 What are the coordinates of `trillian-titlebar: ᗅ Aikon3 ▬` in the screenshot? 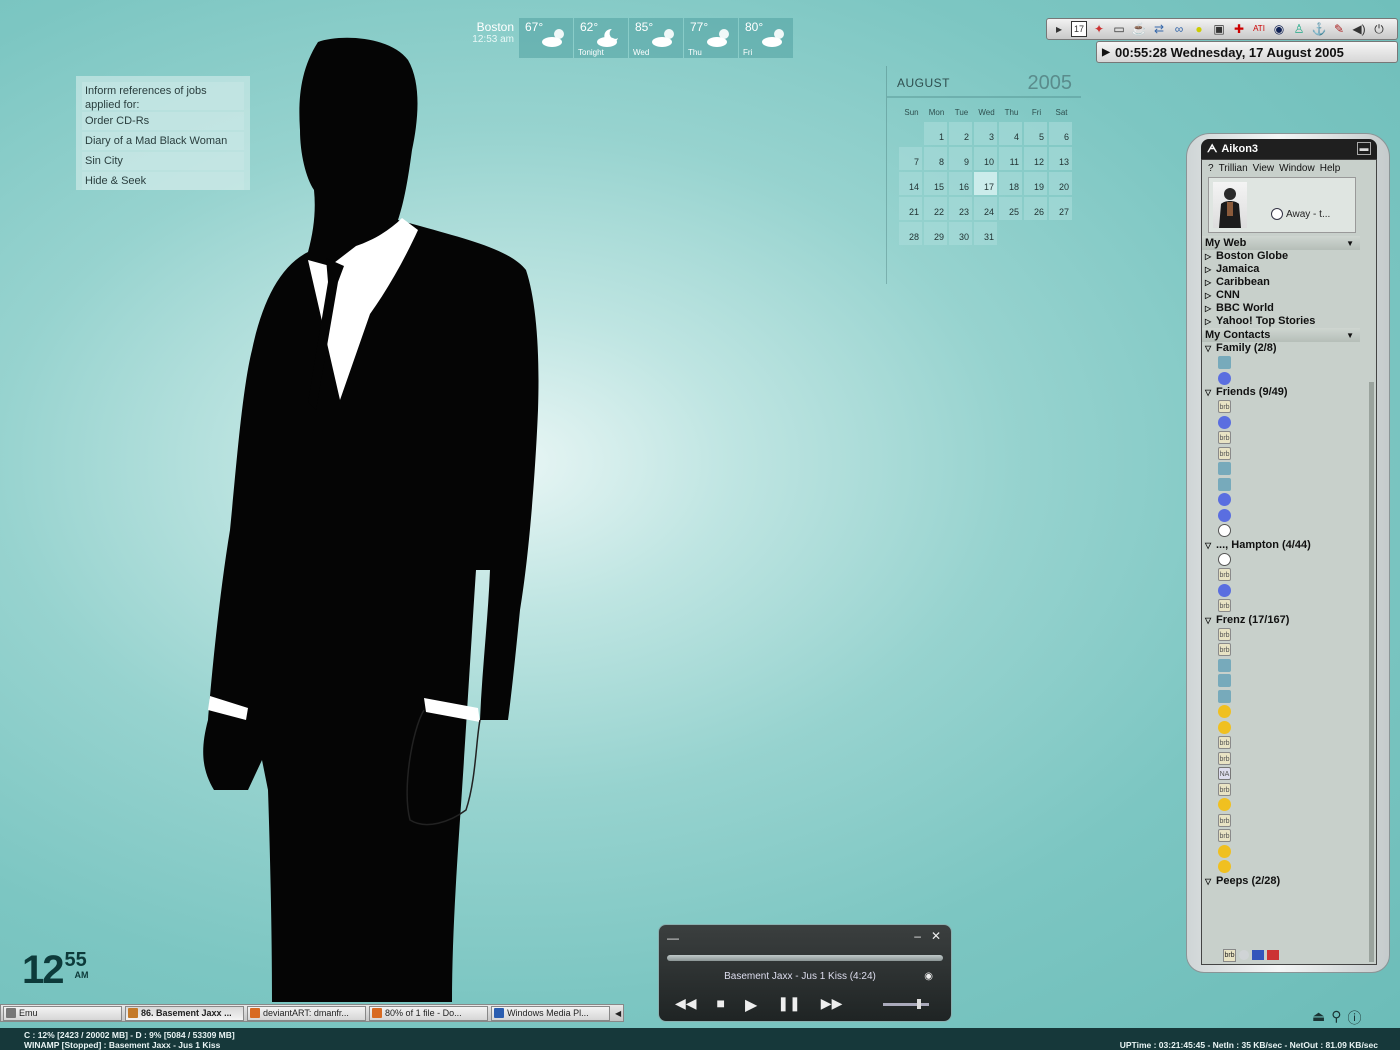 It's located at (1289, 149).